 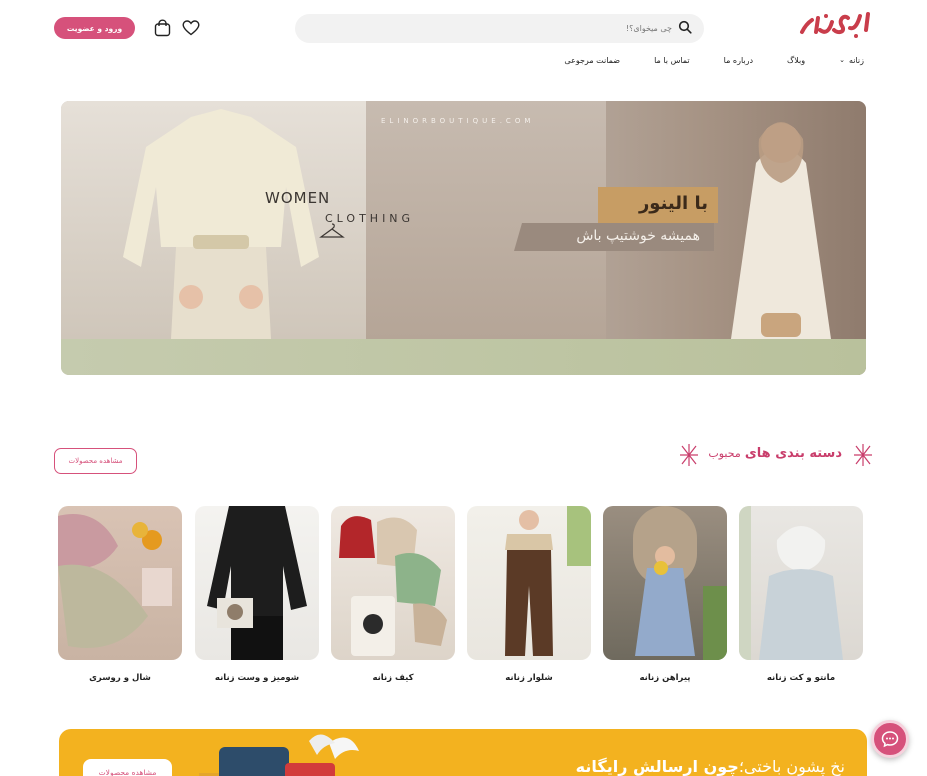 I want to click on support-chat-button, so click(x=890, y=739).